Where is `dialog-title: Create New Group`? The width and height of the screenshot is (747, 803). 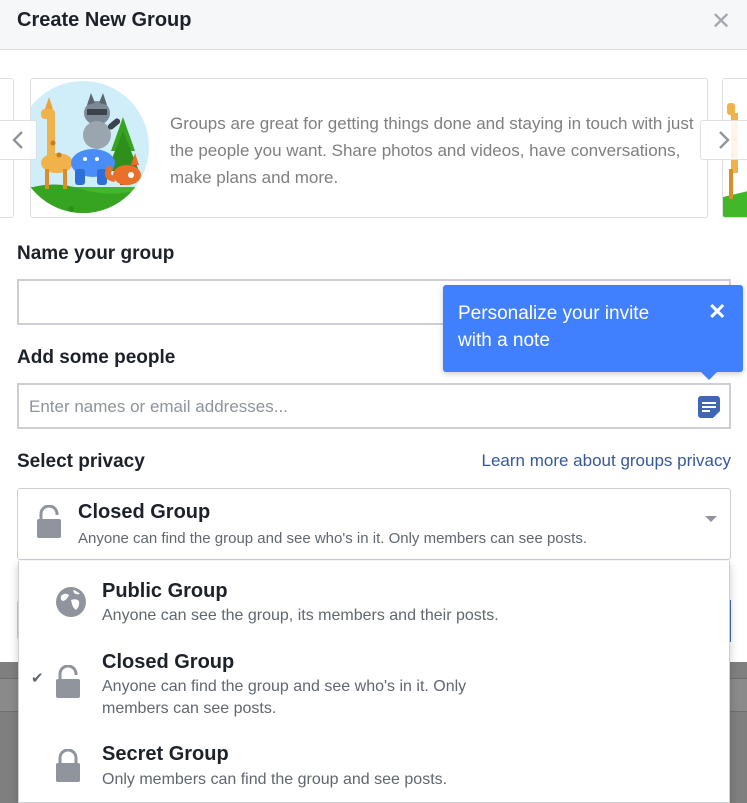 dialog-title: Create New Group is located at coordinates (104, 20).